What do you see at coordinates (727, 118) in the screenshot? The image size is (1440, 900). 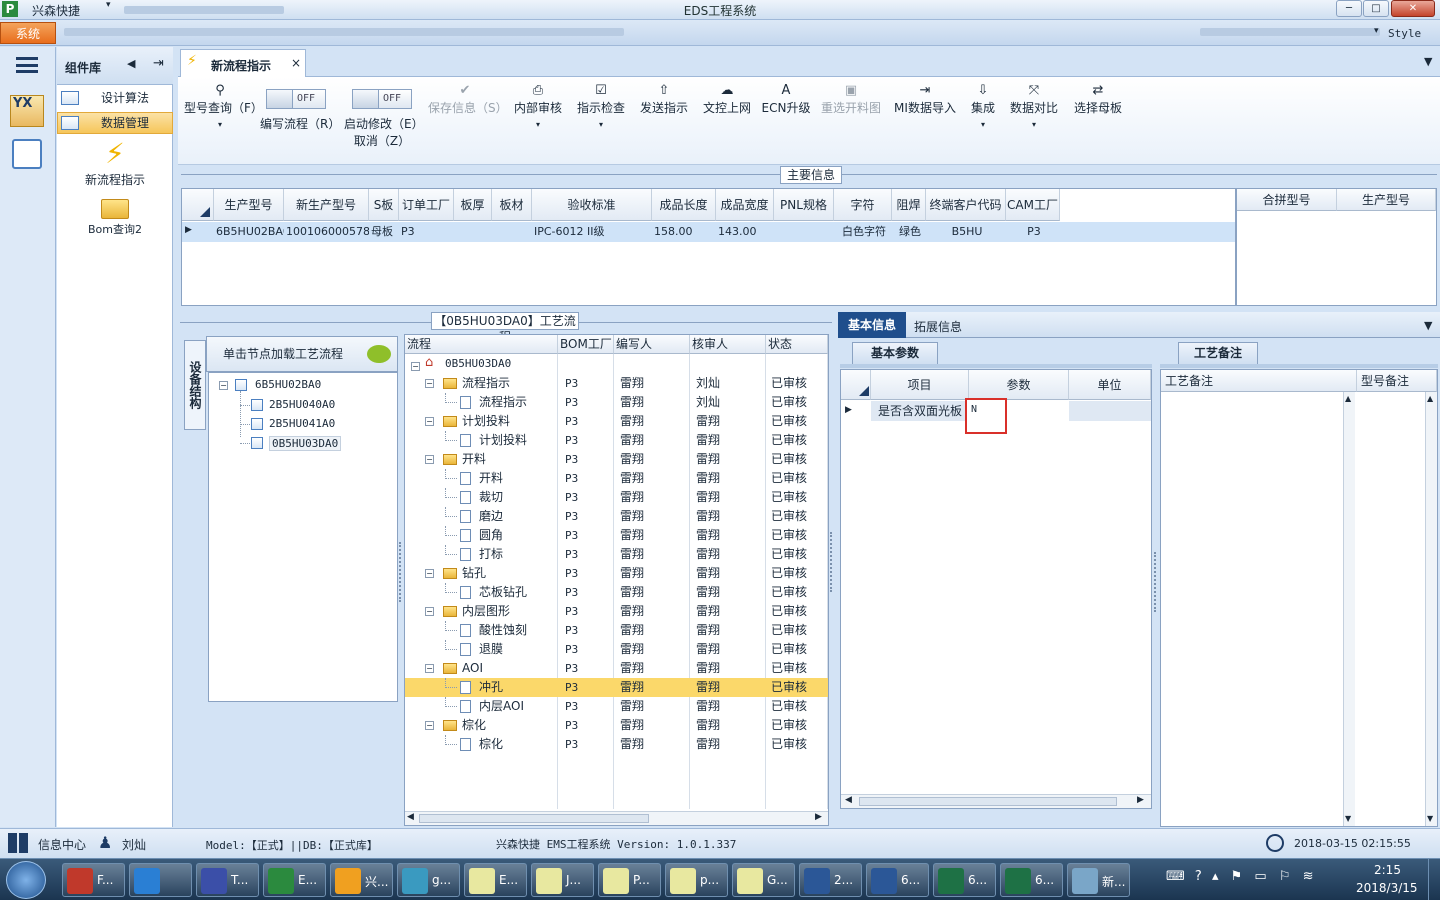 I see `doc-upload-button: ☁ 文控上网` at bounding box center [727, 118].